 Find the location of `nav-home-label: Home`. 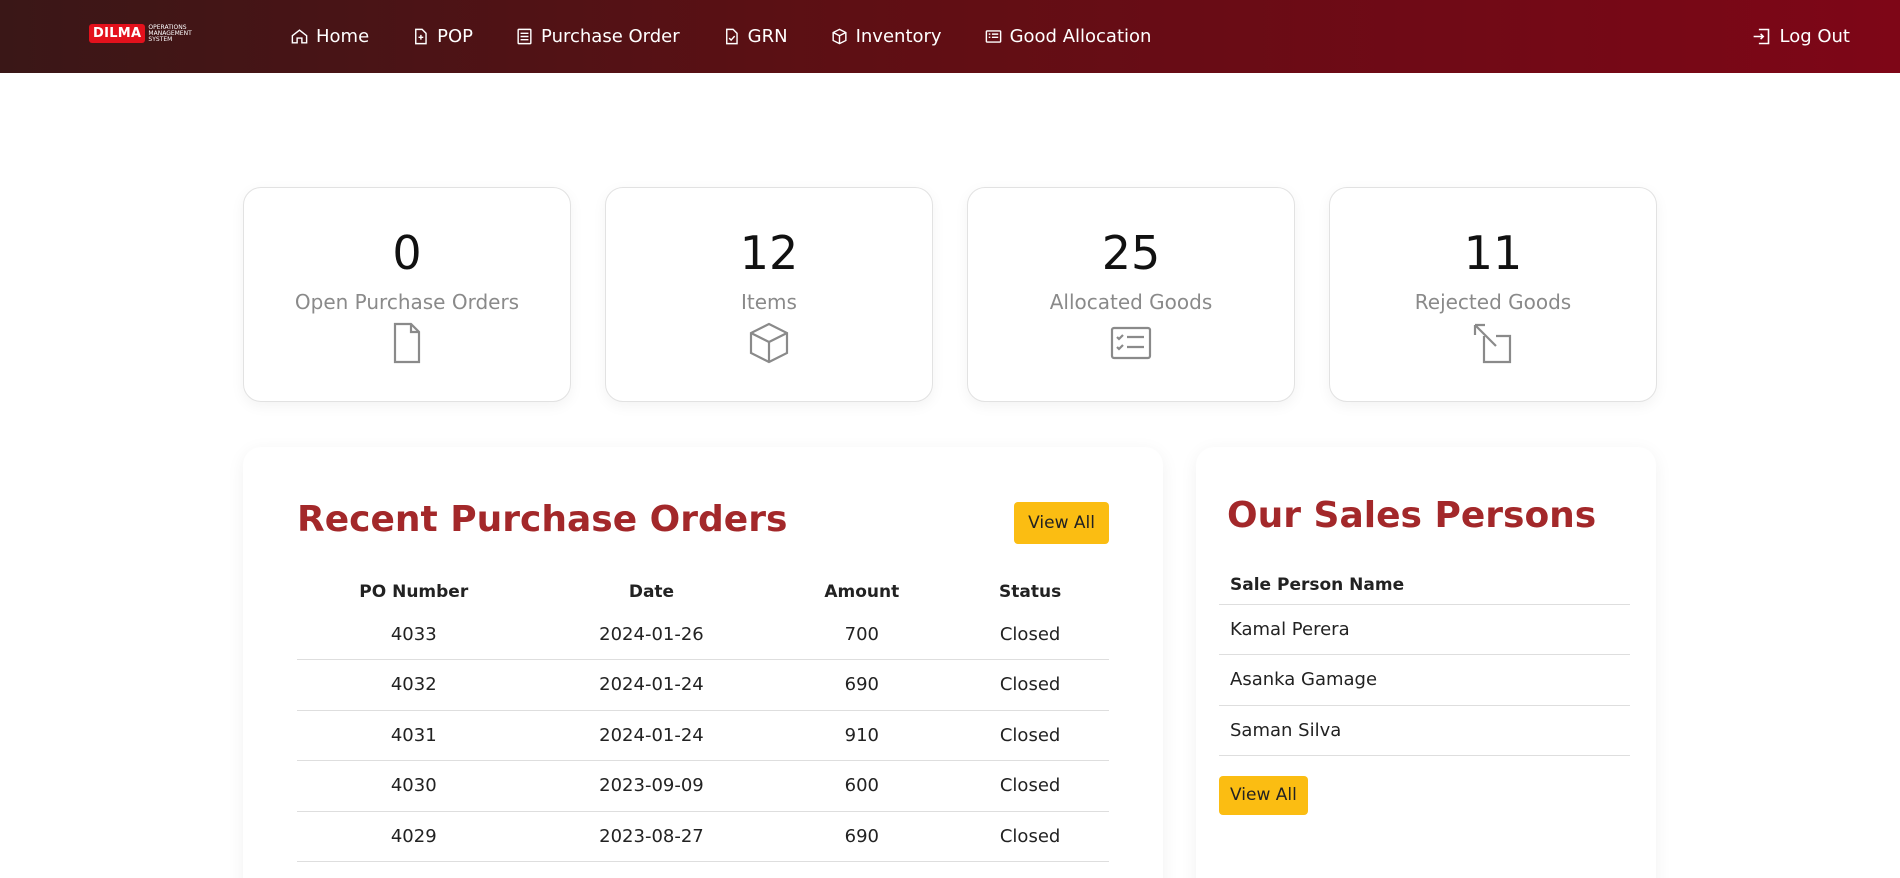

nav-home-label: Home is located at coordinates (343, 36).